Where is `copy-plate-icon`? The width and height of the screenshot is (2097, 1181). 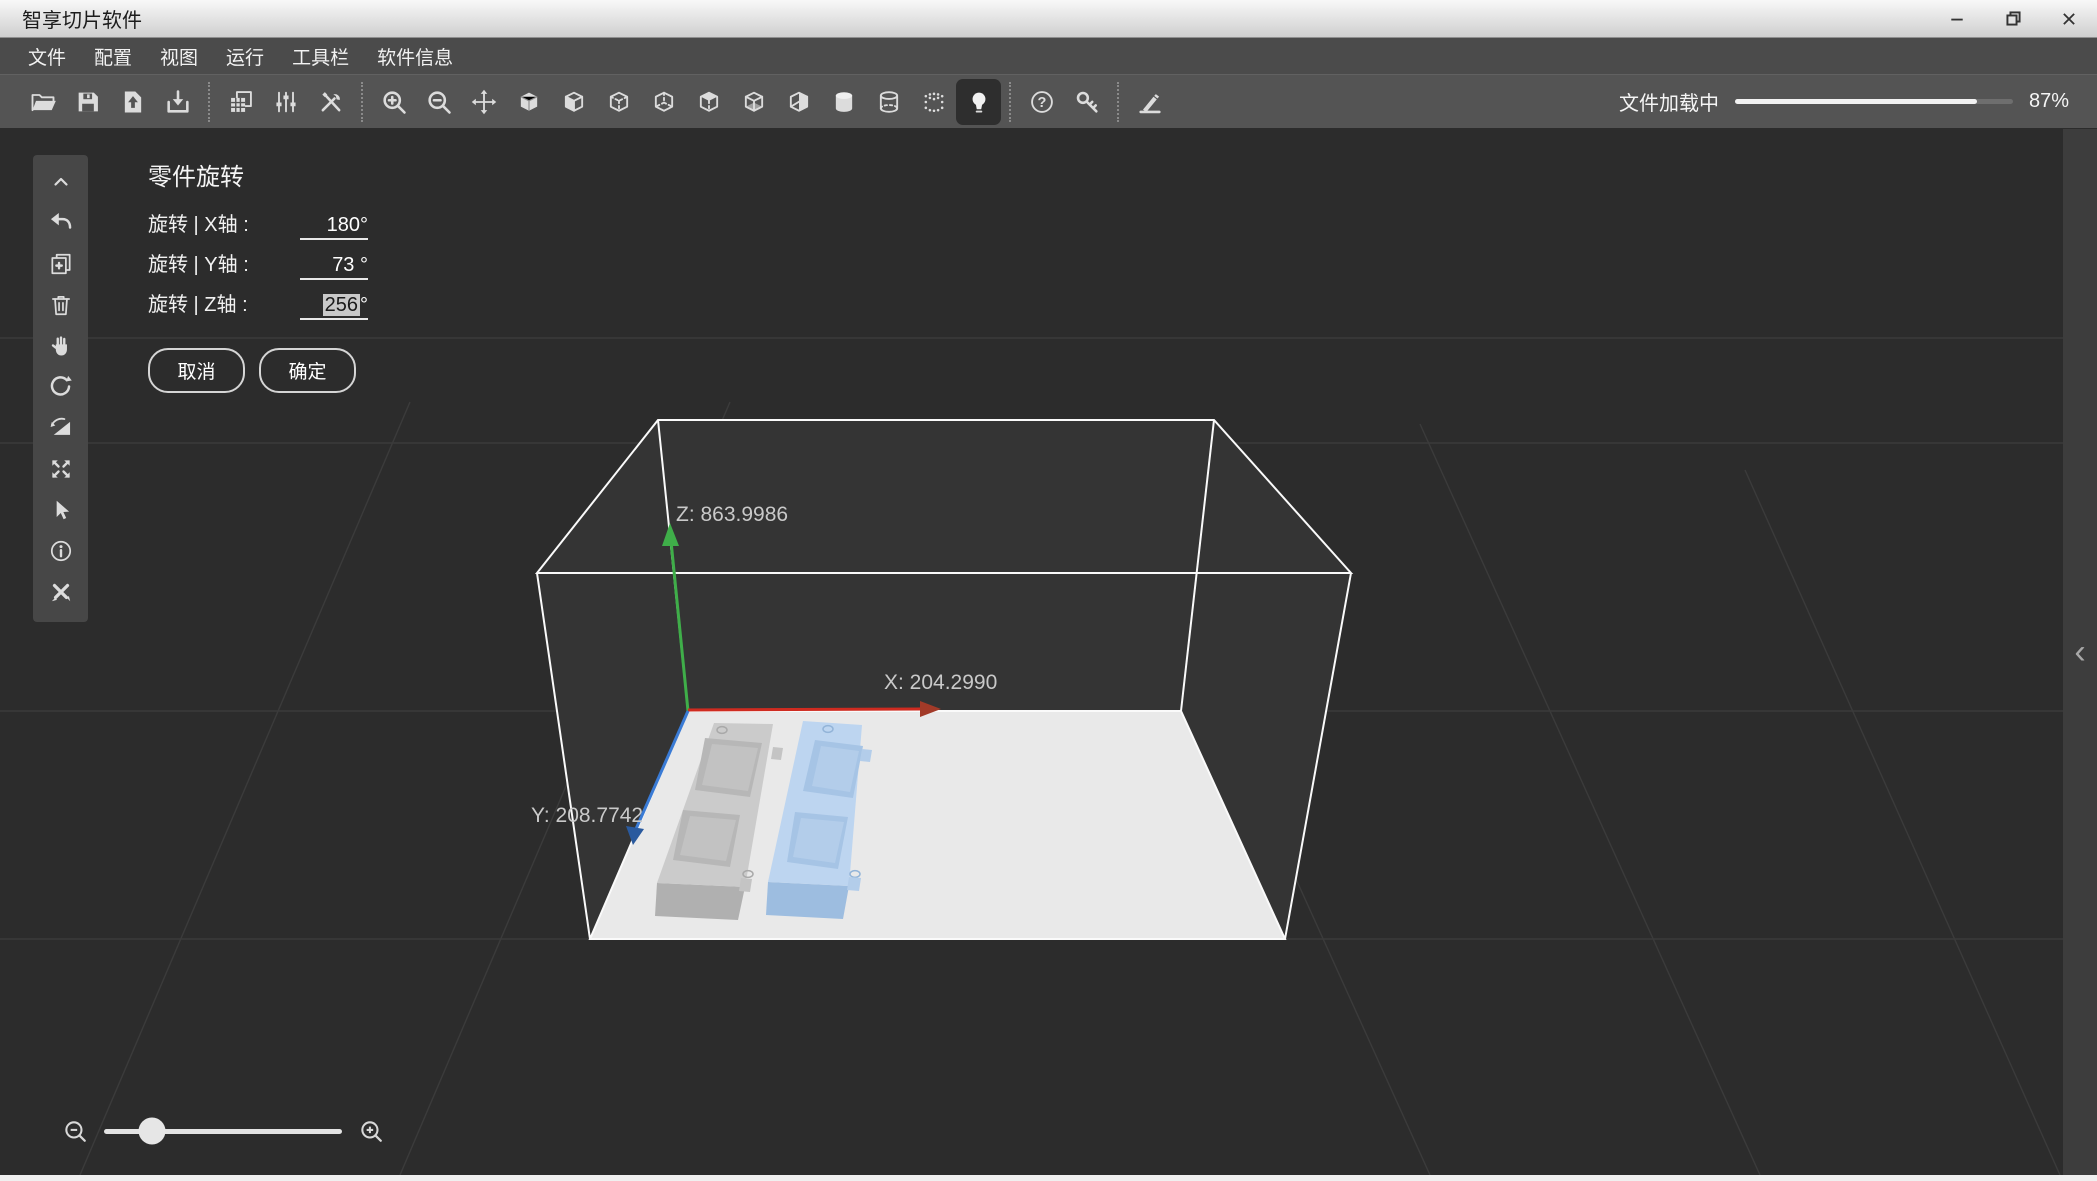 copy-plate-icon is located at coordinates (241, 101).